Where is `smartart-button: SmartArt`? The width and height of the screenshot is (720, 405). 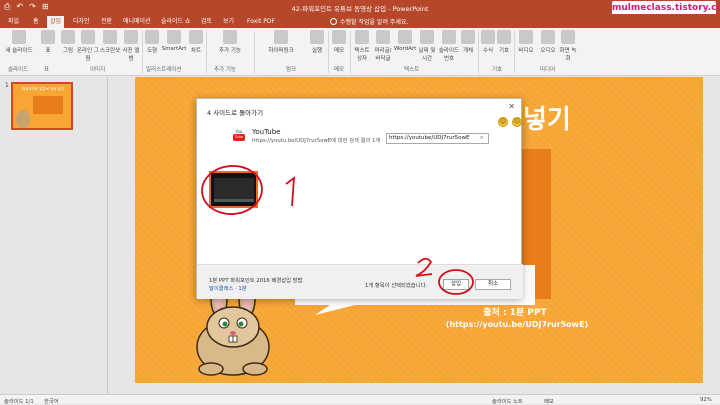
smartart-button: SmartArt is located at coordinates (174, 41).